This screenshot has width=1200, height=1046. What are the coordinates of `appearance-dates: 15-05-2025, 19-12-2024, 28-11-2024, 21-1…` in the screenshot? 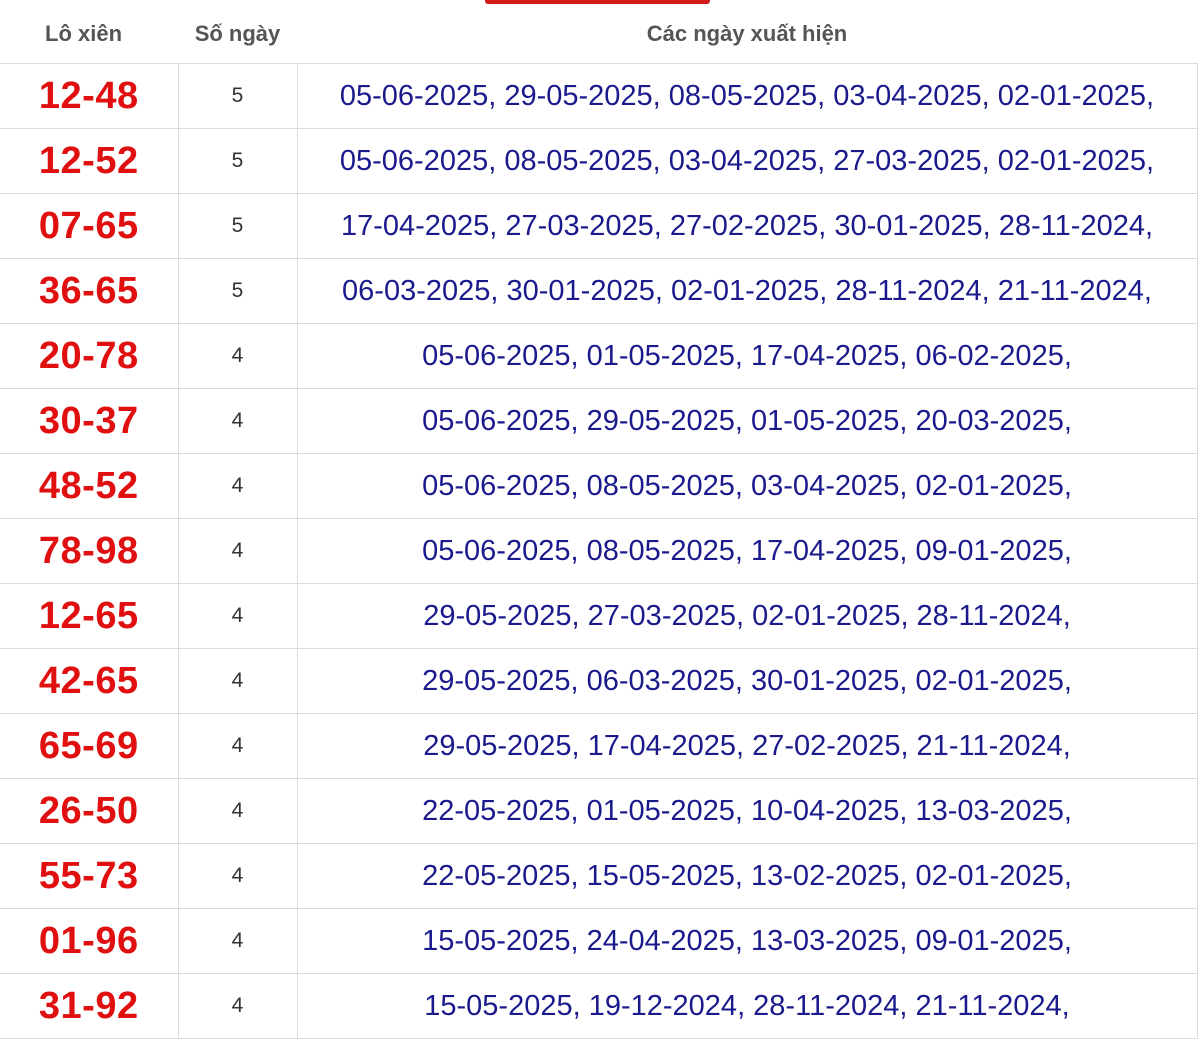 It's located at (747, 1006).